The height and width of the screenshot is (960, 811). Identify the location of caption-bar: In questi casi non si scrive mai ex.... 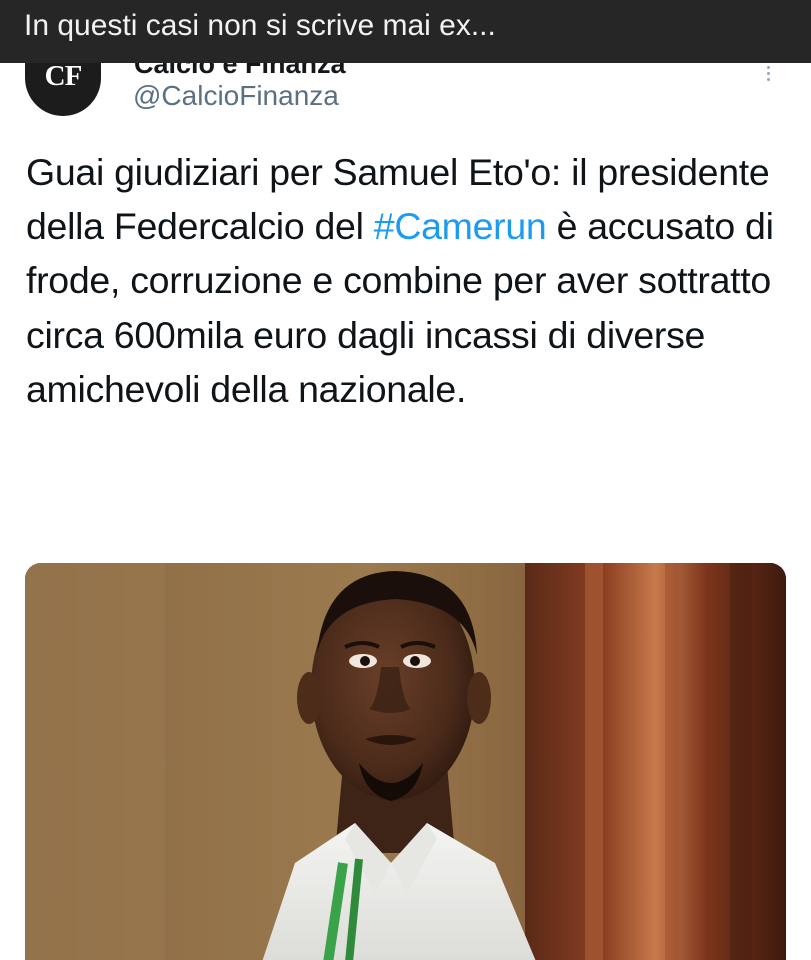
(405, 31).